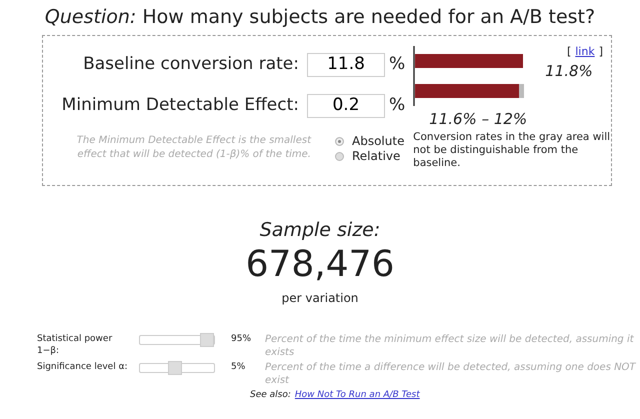 The height and width of the screenshot is (419, 640). Describe the element at coordinates (378, 141) in the screenshot. I see `radio-label: Absolute` at that location.